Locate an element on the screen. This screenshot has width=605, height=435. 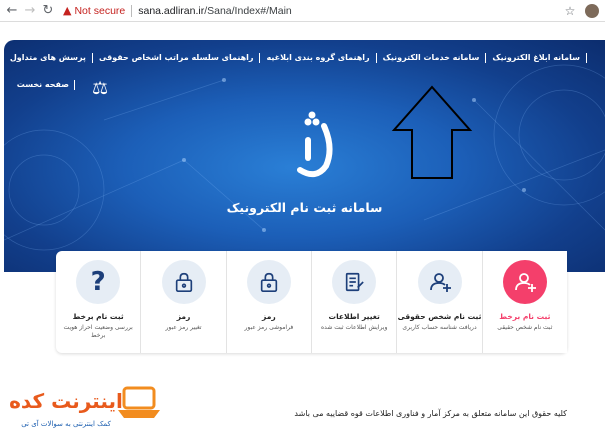
watermark-name: اینترنت کده is located at coordinates (66, 401).